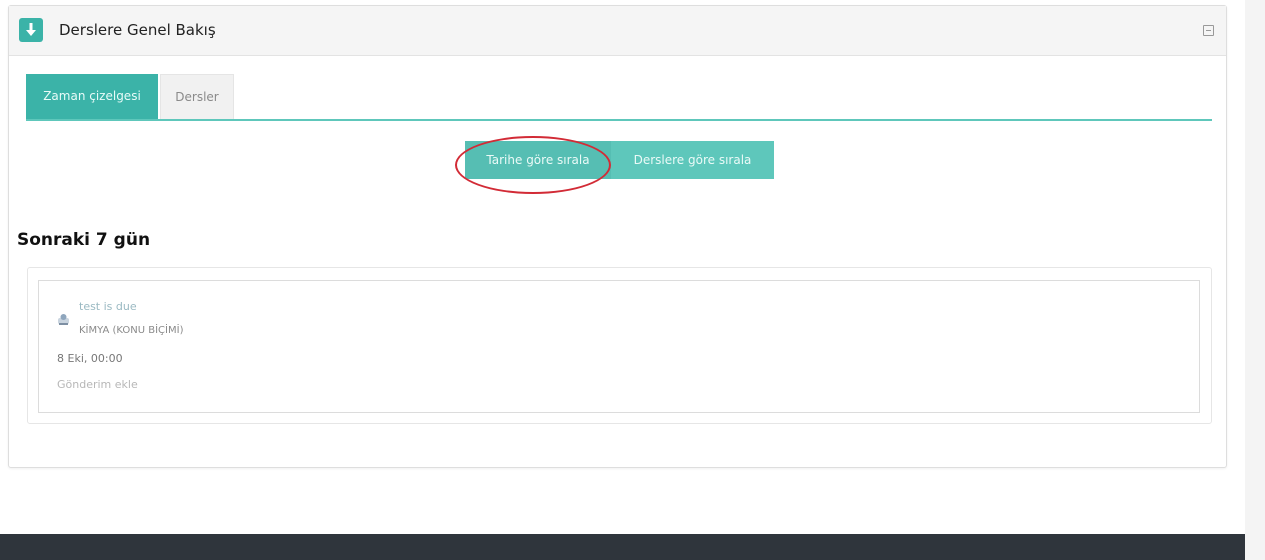 This screenshot has height=560, width=1265. I want to click on download-icon, so click(31, 30).